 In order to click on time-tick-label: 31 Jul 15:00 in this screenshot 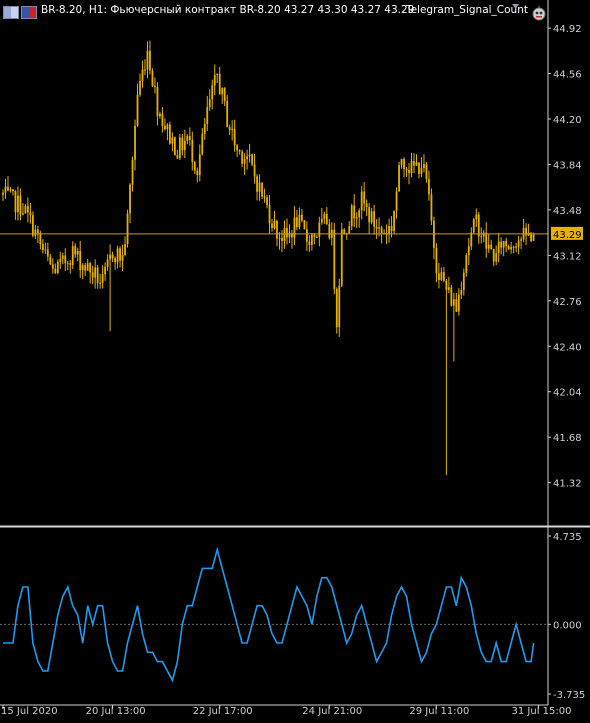, I will do `click(542, 711)`.